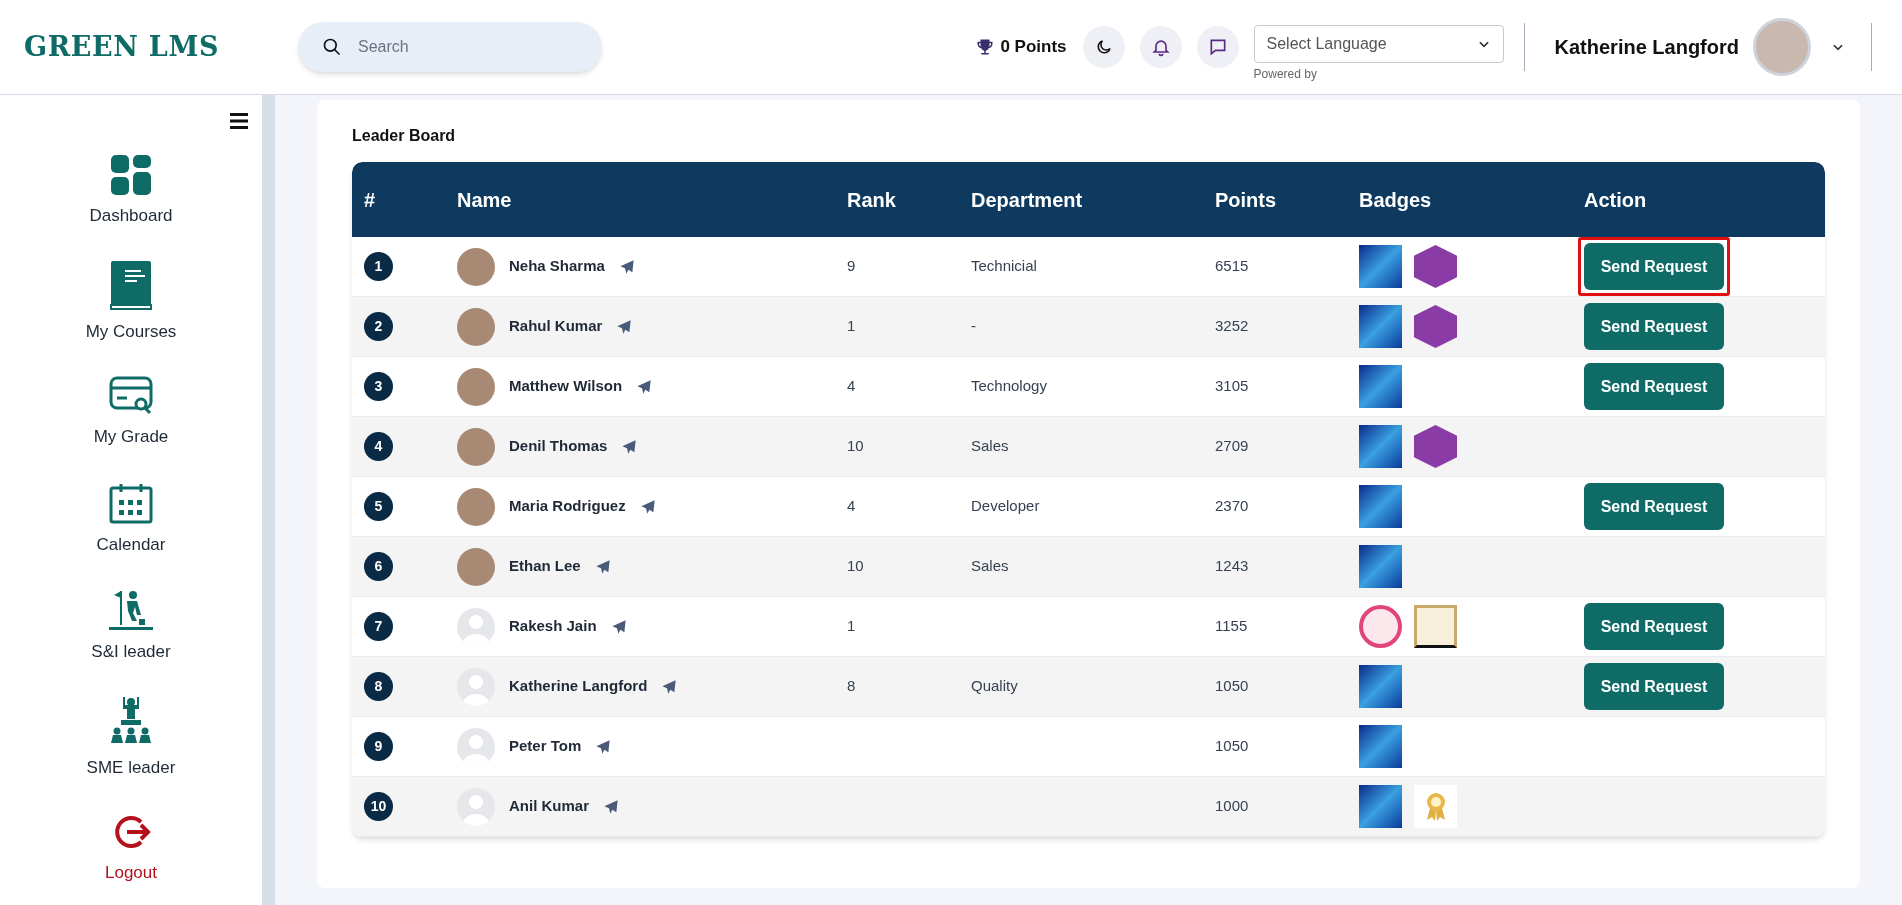 The height and width of the screenshot is (905, 1902). I want to click on search-field: Search, so click(450, 47).